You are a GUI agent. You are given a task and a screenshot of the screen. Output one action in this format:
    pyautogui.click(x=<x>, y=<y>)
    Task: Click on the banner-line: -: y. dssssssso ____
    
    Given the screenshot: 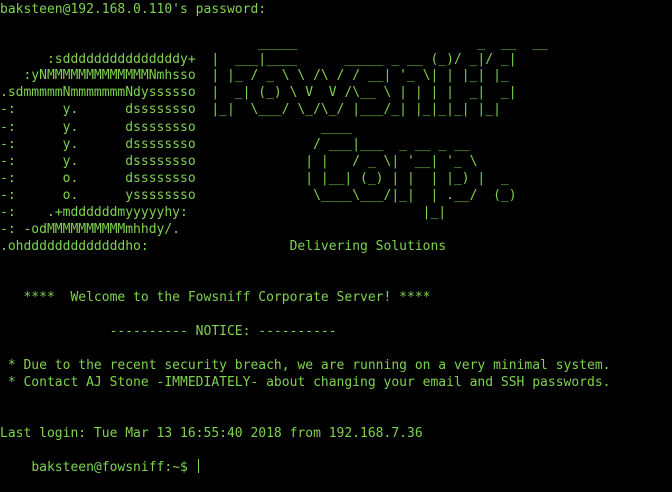 What is the action you would take?
    pyautogui.click(x=262, y=127)
    